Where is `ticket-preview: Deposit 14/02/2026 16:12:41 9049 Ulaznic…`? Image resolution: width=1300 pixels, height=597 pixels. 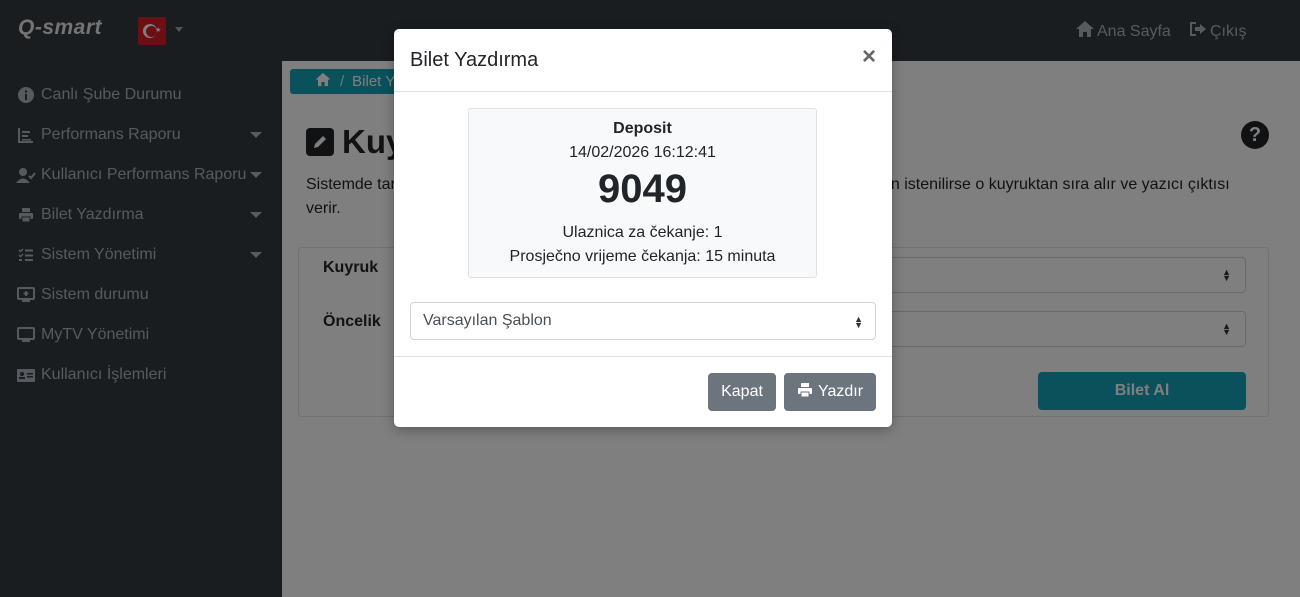
ticket-preview: Deposit 14/02/2026 16:12:41 9049 Ulaznic… is located at coordinates (642, 193).